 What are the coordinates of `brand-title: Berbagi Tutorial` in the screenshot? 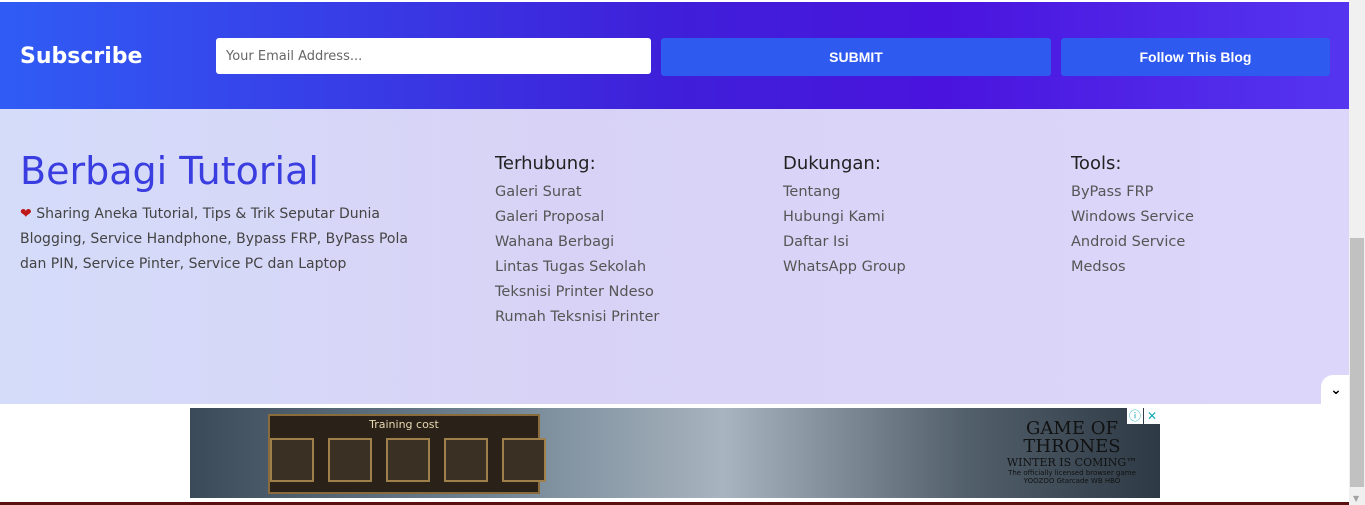 It's located at (169, 171).